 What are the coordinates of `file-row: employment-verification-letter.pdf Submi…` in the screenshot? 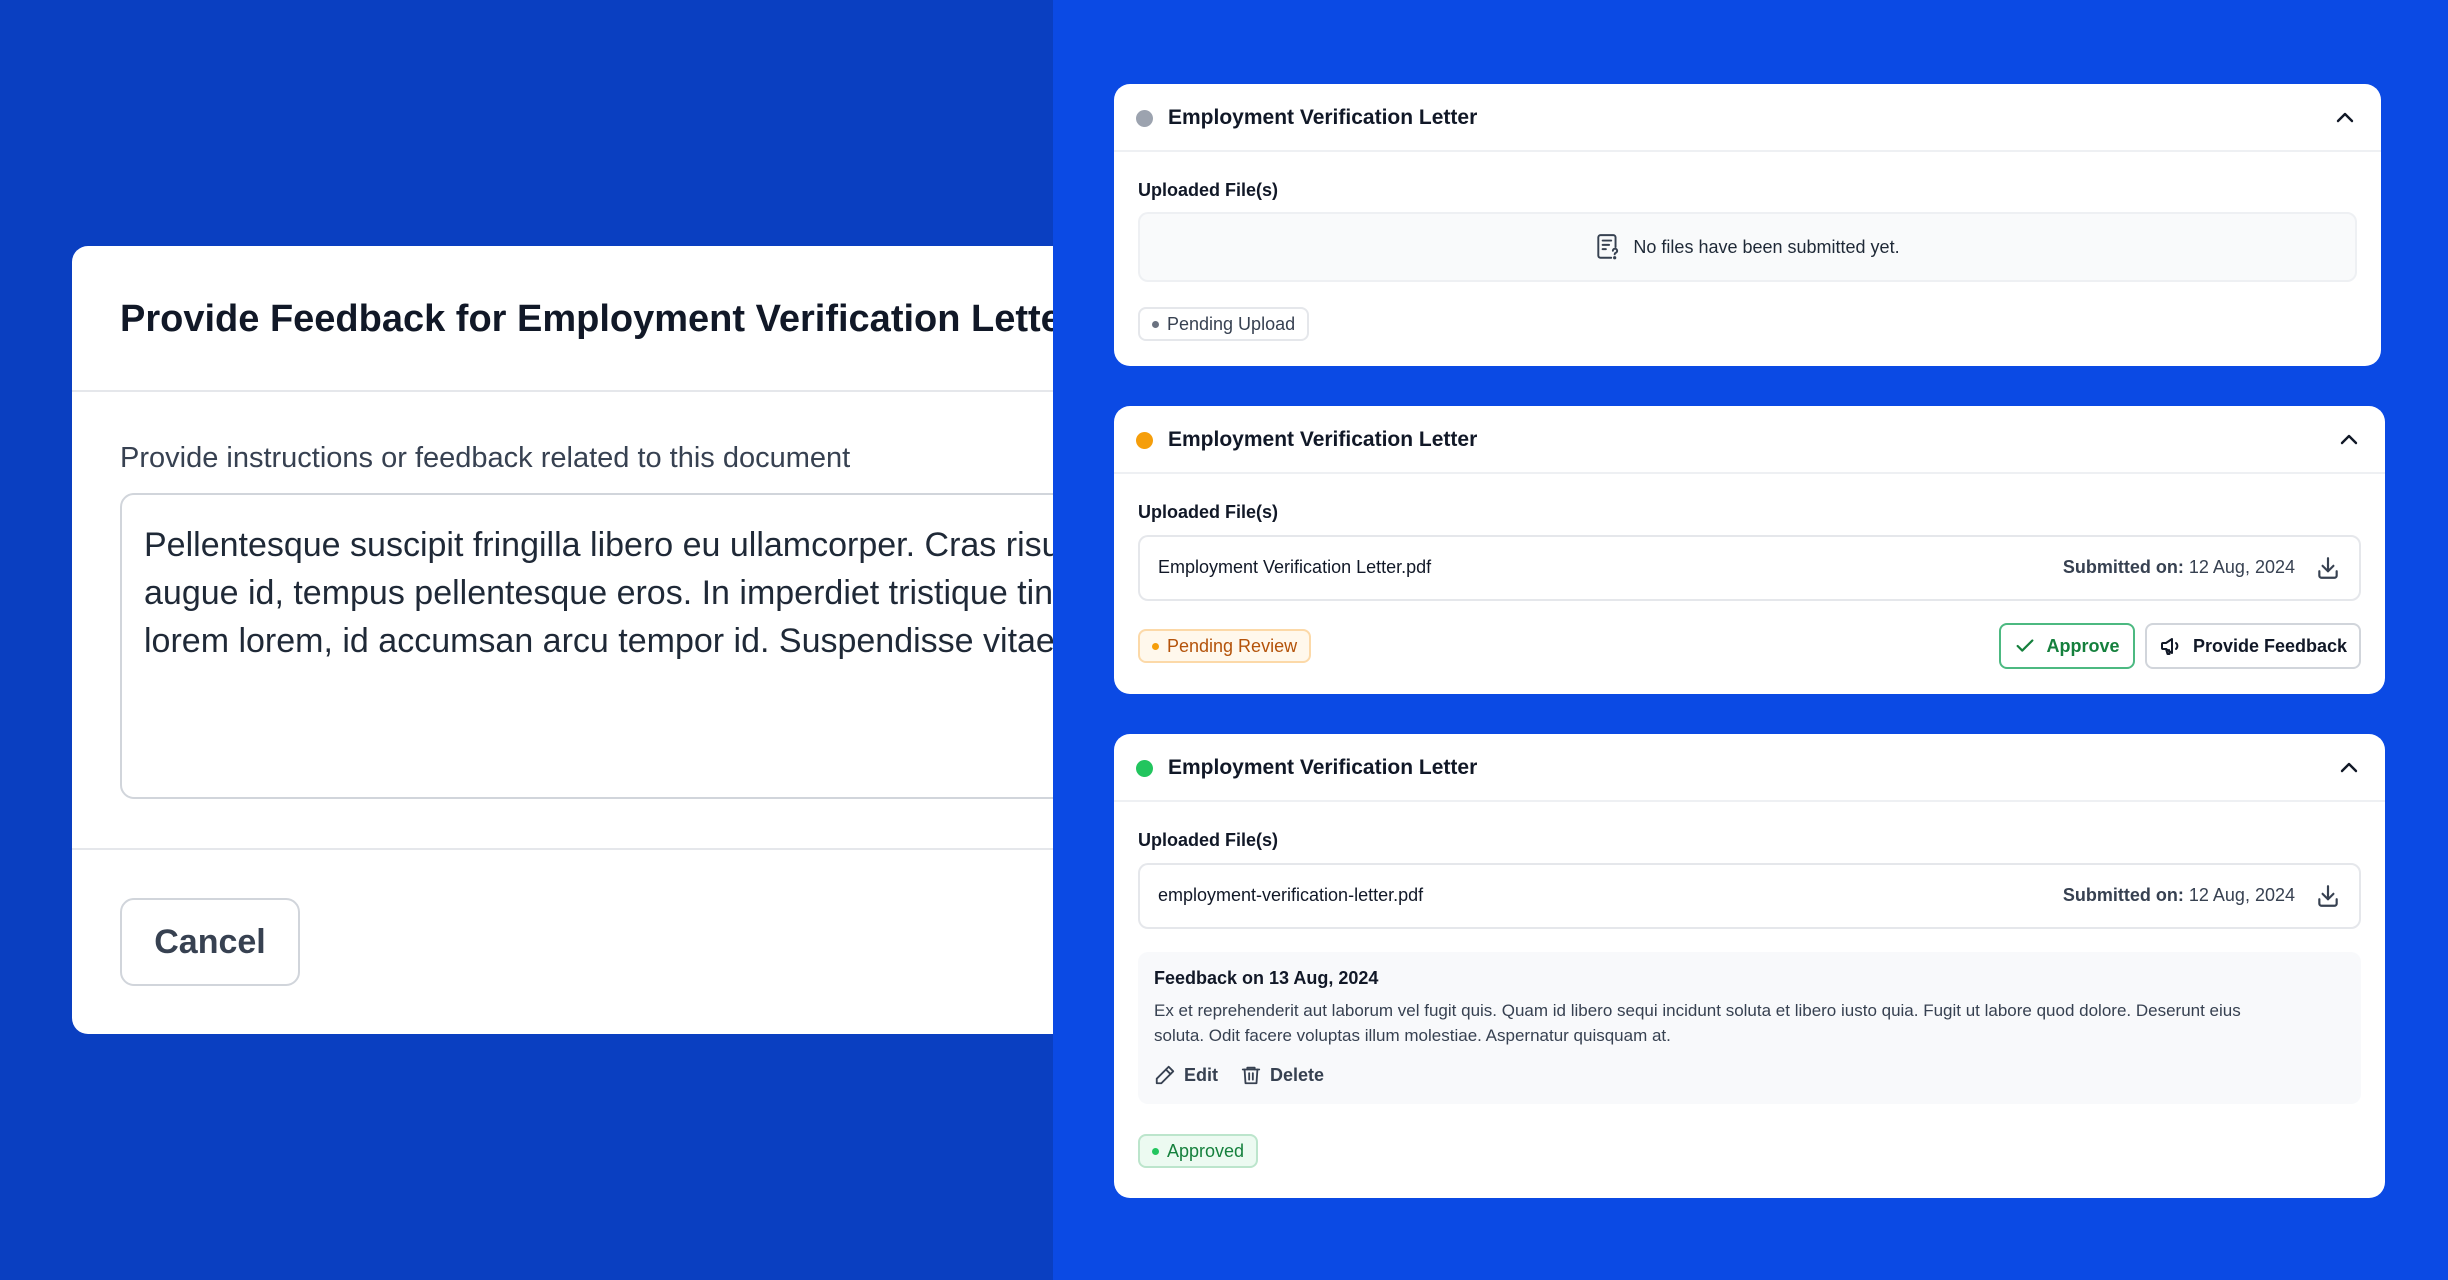 It's located at (1749, 896).